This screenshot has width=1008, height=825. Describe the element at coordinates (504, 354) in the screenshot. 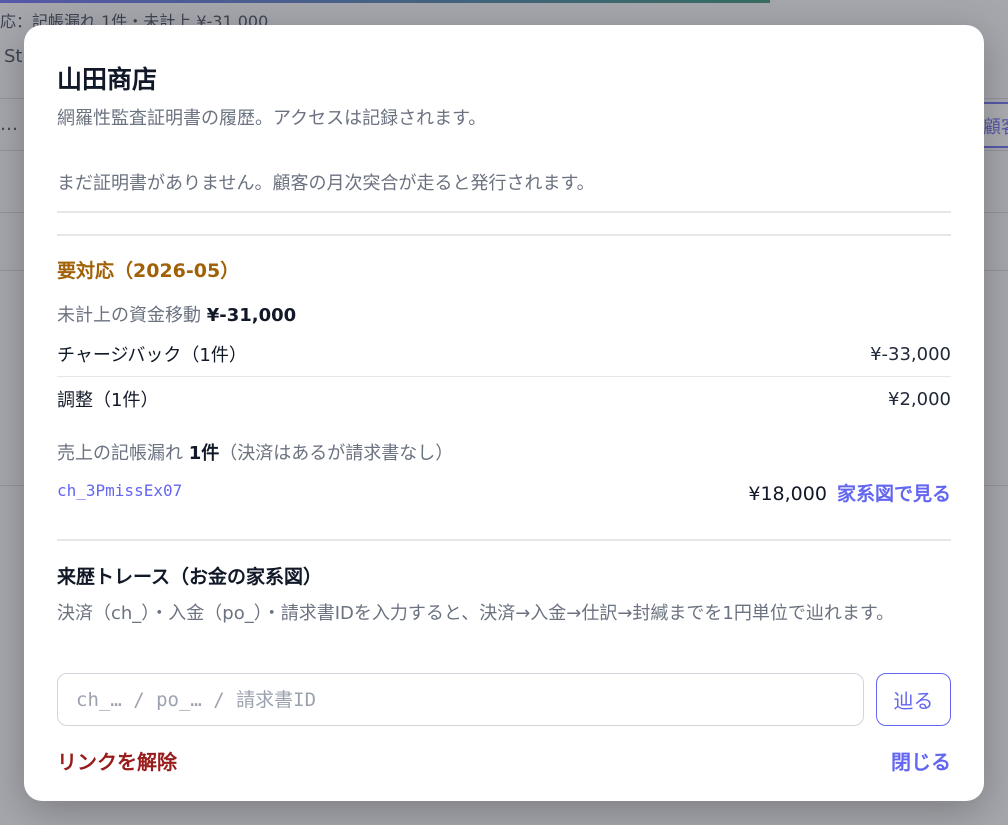

I see `attention-row: チャージバック（1件） ¥-33,000` at that location.